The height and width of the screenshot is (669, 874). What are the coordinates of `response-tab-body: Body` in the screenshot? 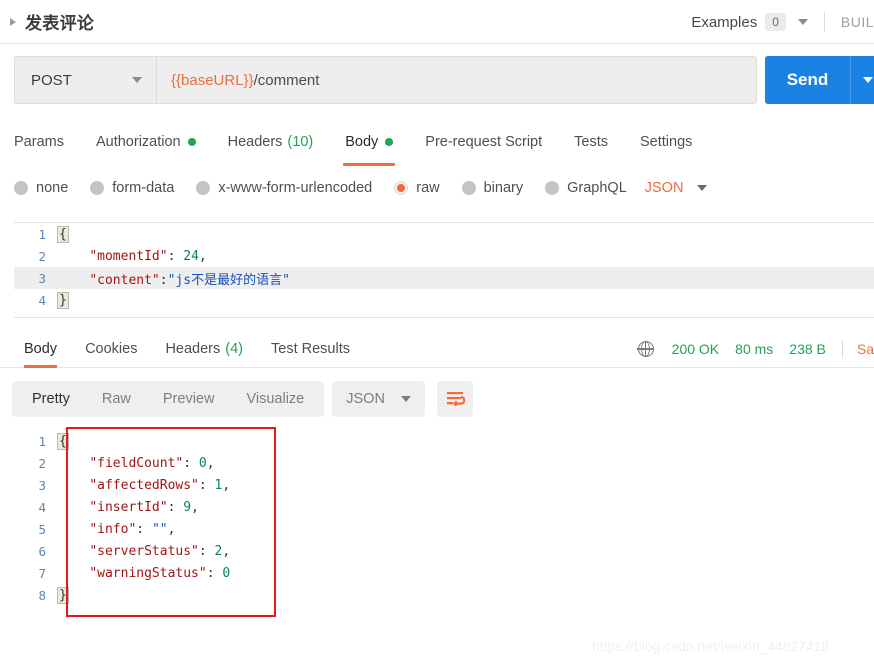 It's located at (40, 349).